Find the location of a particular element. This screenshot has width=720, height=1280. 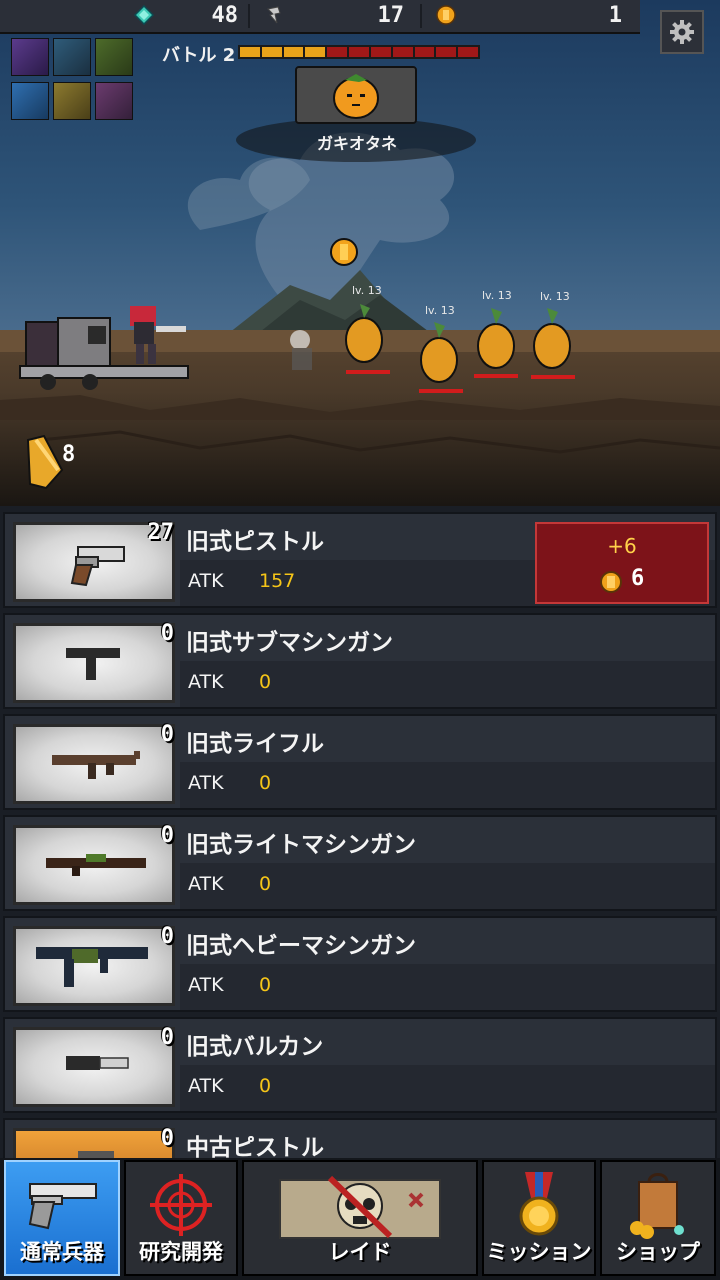

shopping-bag-icon is located at coordinates (657, 1206).